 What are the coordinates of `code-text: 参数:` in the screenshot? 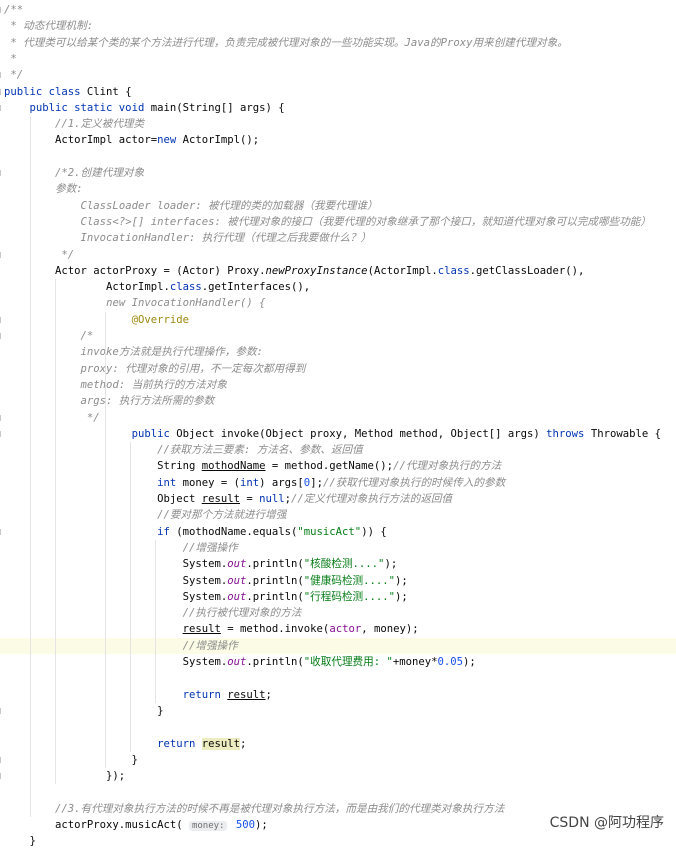 It's located at (43, 189).